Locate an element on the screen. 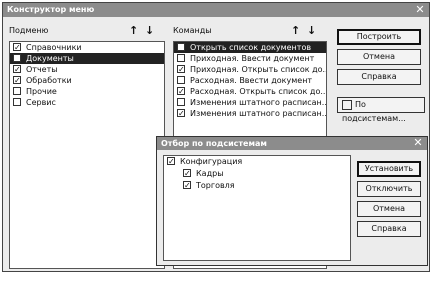 The width and height of the screenshot is (442, 286). command-item-label: Открыть список документов is located at coordinates (251, 47).